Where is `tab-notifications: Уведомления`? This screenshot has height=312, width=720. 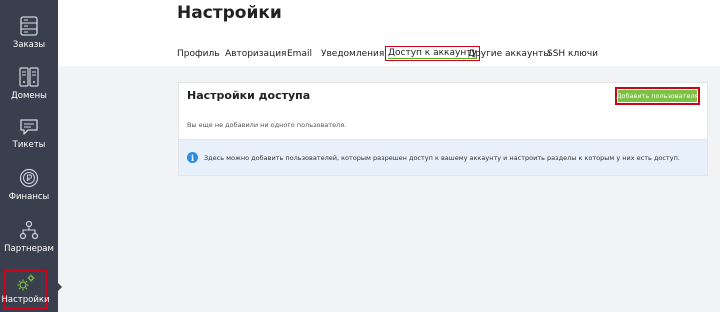 tab-notifications: Уведомления is located at coordinates (352, 54).